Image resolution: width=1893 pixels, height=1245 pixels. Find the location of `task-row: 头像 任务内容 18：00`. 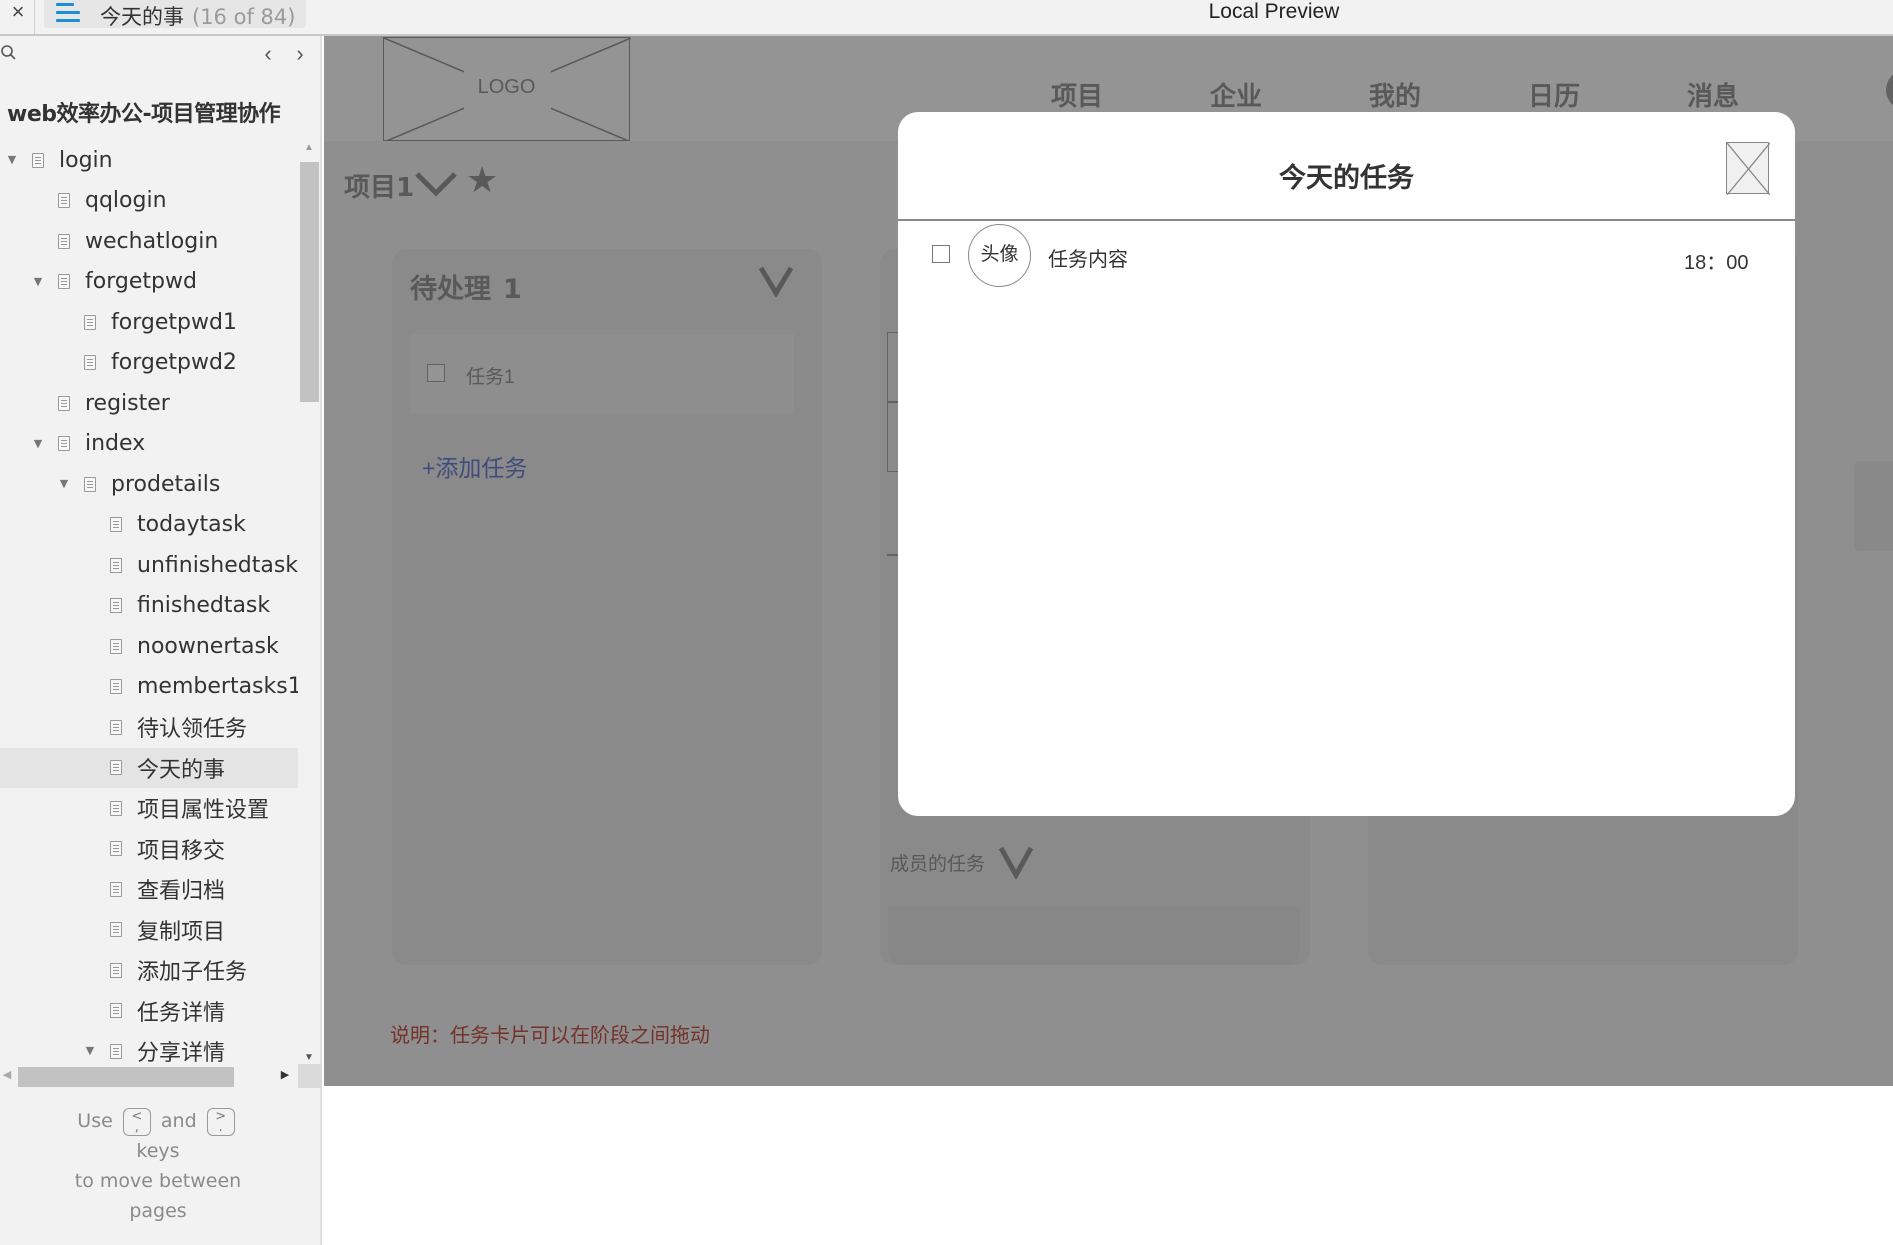

task-row: 头像 任务内容 18：00 is located at coordinates (1346, 257).